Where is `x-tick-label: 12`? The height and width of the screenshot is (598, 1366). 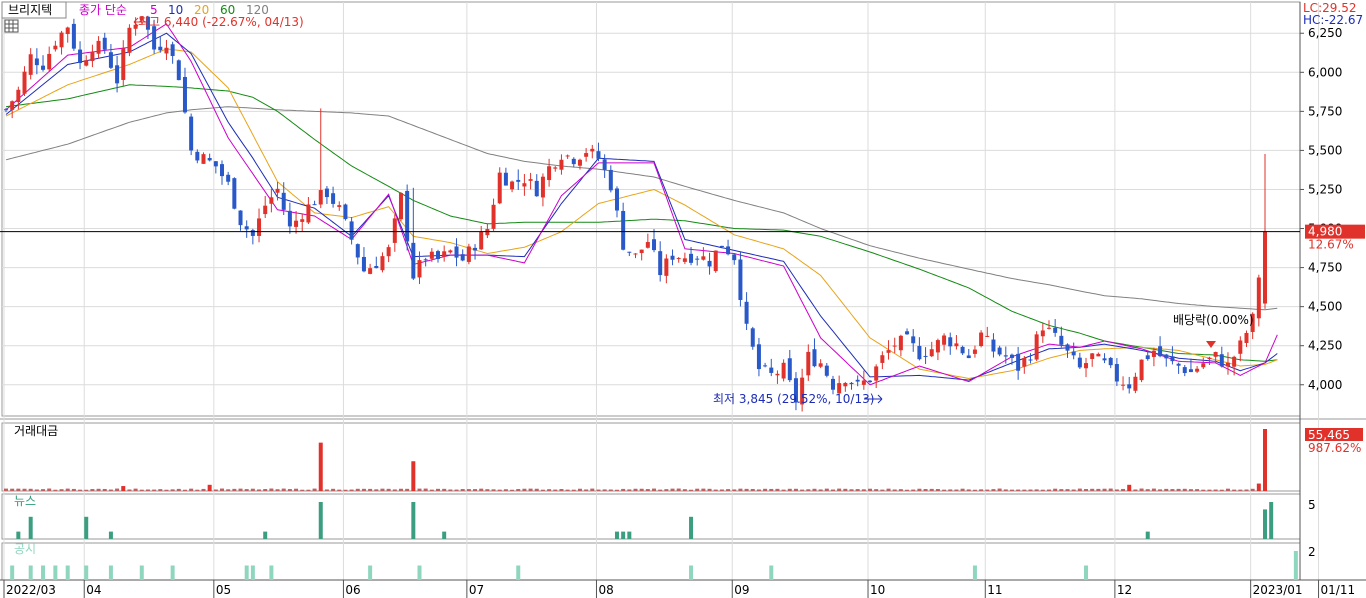
x-tick-label: 12 is located at coordinates (1124, 590).